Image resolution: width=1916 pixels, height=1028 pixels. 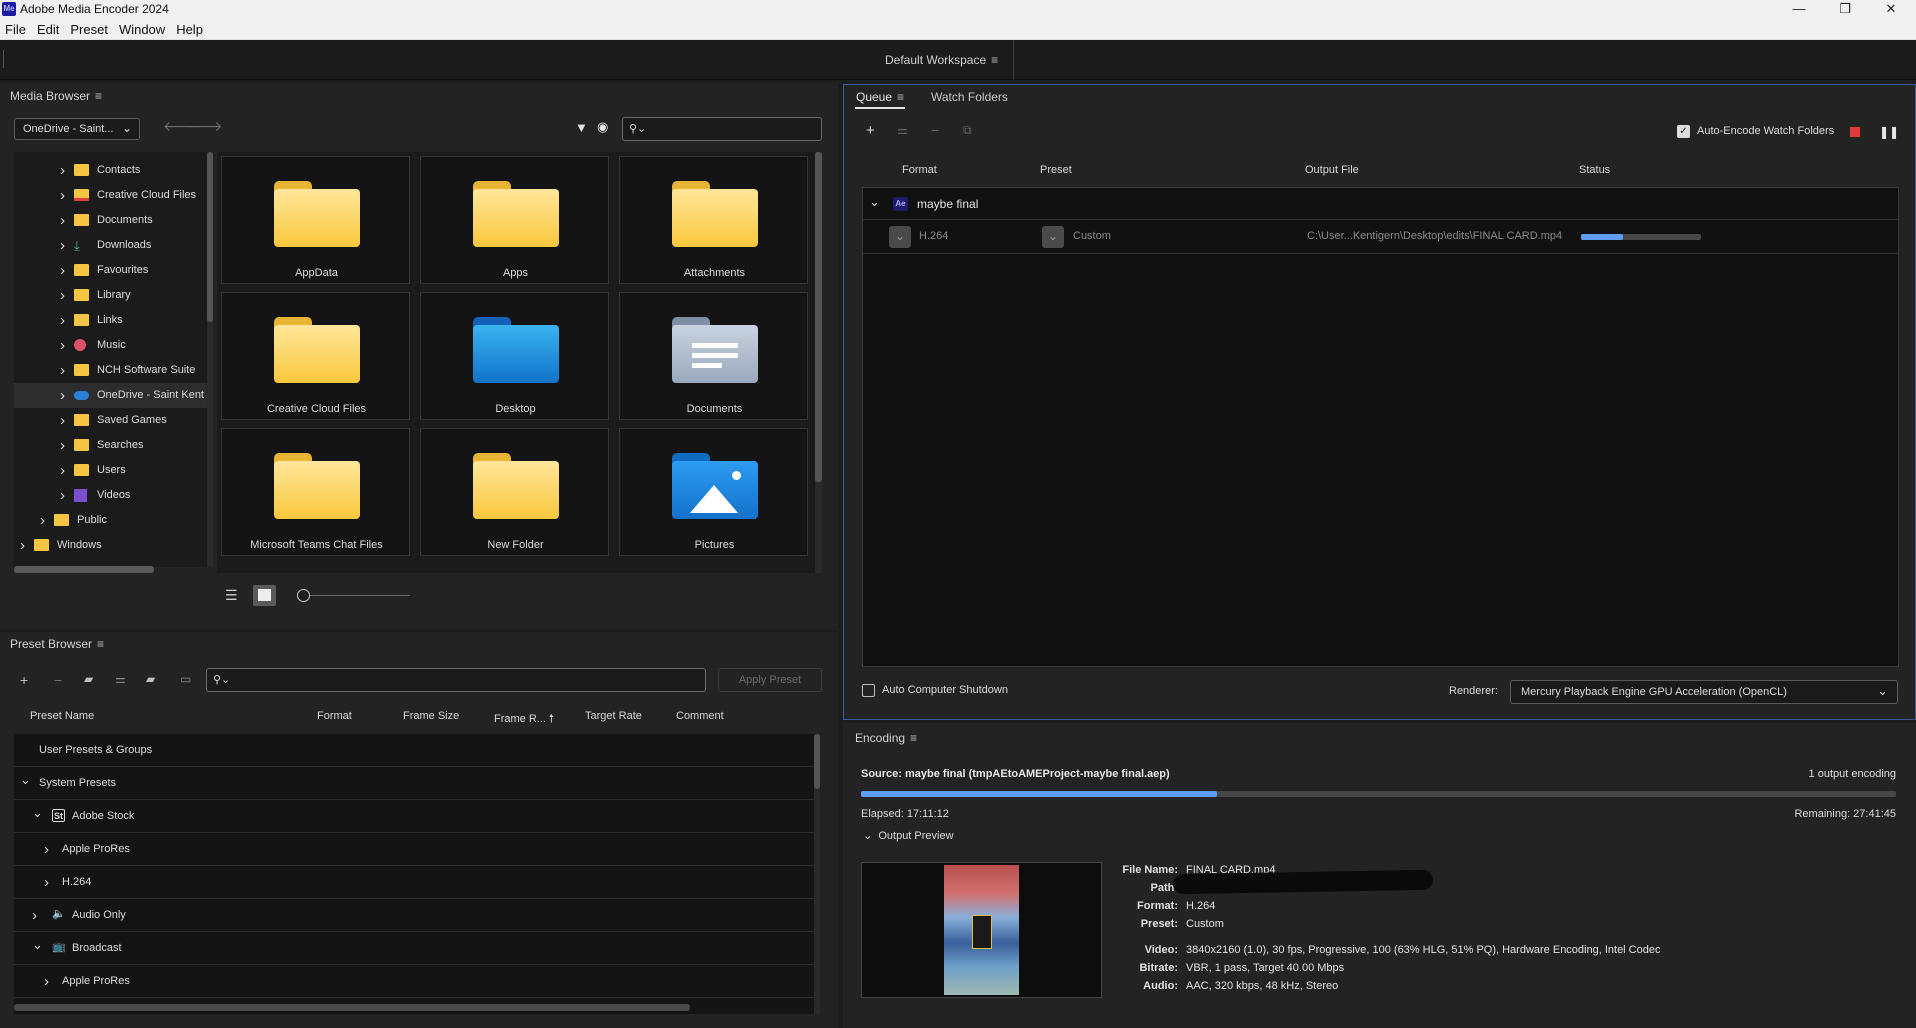 What do you see at coordinates (414, 948) in the screenshot?
I see `preset-row: ⌄ 📺 Broadcast` at bounding box center [414, 948].